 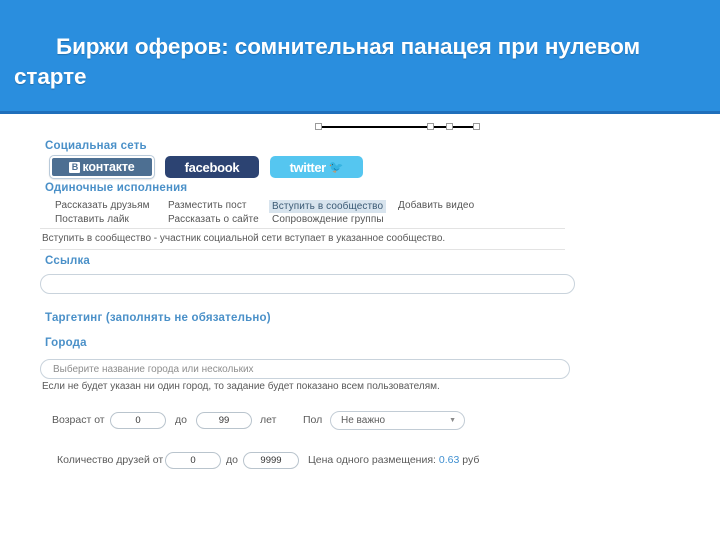 I want to click on price-row: Цена одного размещения: 0.63 руб, so click(x=393, y=460).